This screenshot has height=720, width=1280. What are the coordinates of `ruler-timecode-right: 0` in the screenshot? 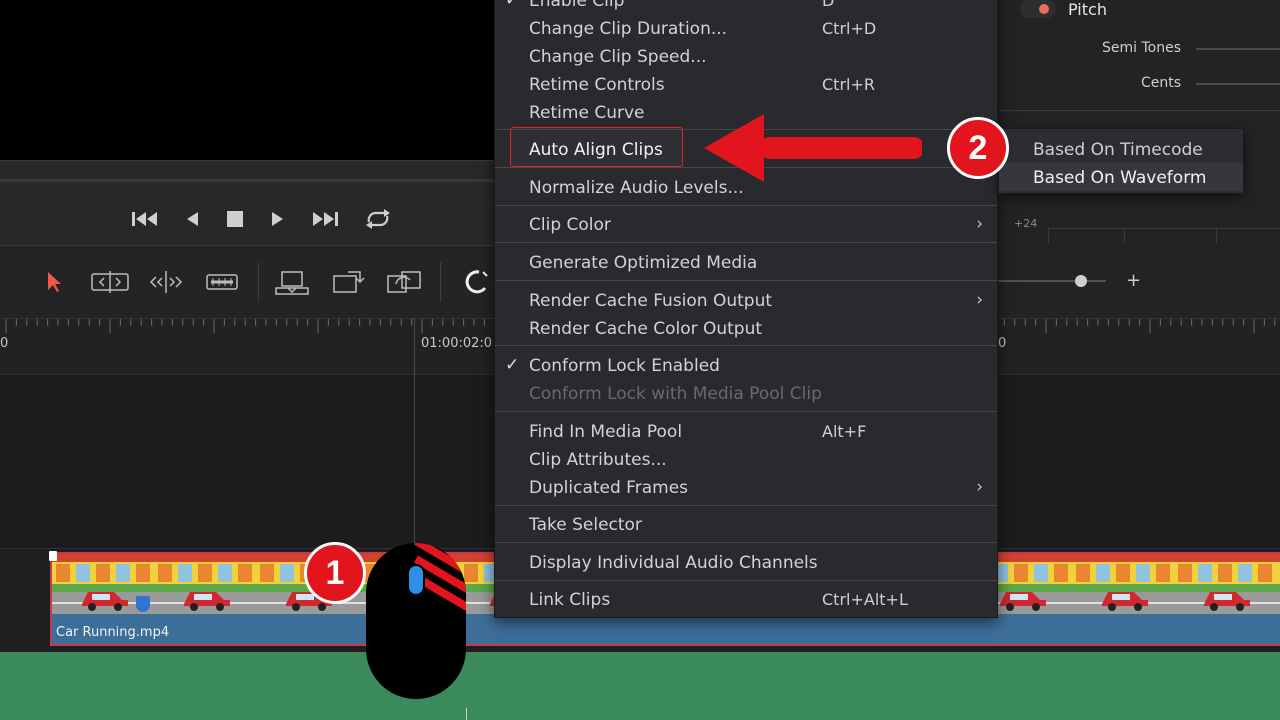 It's located at (1002, 343).